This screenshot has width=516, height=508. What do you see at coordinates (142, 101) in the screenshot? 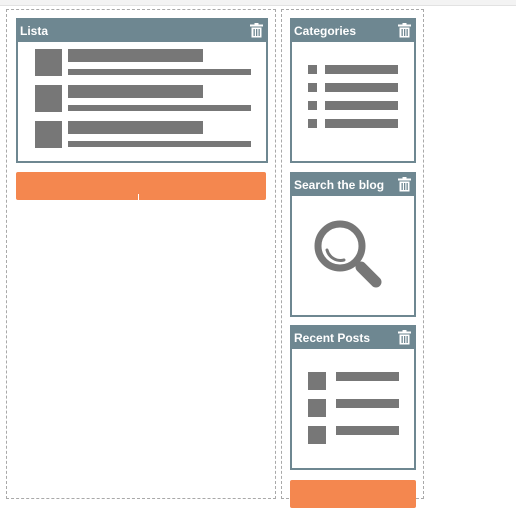
I see `widget-lista-preview` at bounding box center [142, 101].